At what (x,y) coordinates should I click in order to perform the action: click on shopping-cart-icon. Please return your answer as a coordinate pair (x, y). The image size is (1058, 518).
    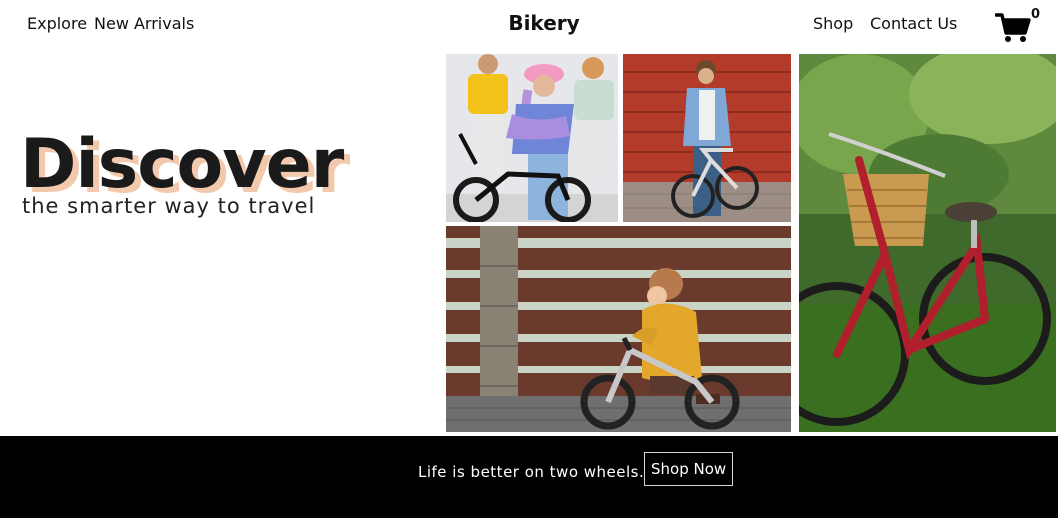
    Looking at the image, I should click on (1013, 27).